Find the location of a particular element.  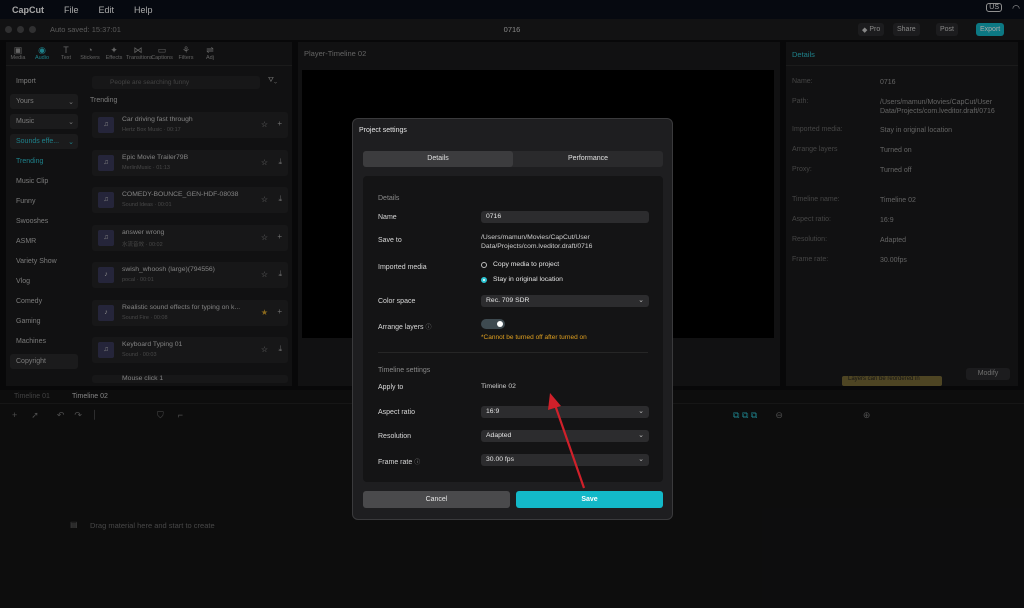

arrow-line is located at coordinates (569, 445).